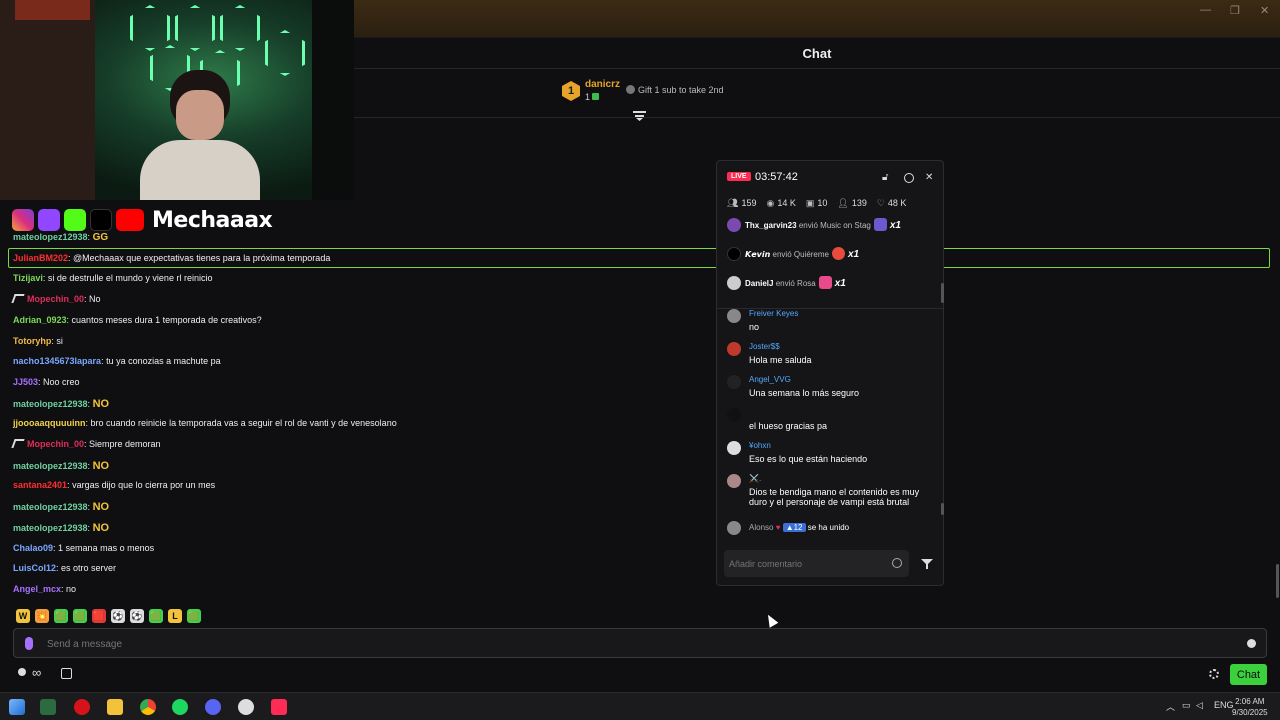  What do you see at coordinates (279, 707) in the screenshot?
I see `tiktok-live-studio-icon` at bounding box center [279, 707].